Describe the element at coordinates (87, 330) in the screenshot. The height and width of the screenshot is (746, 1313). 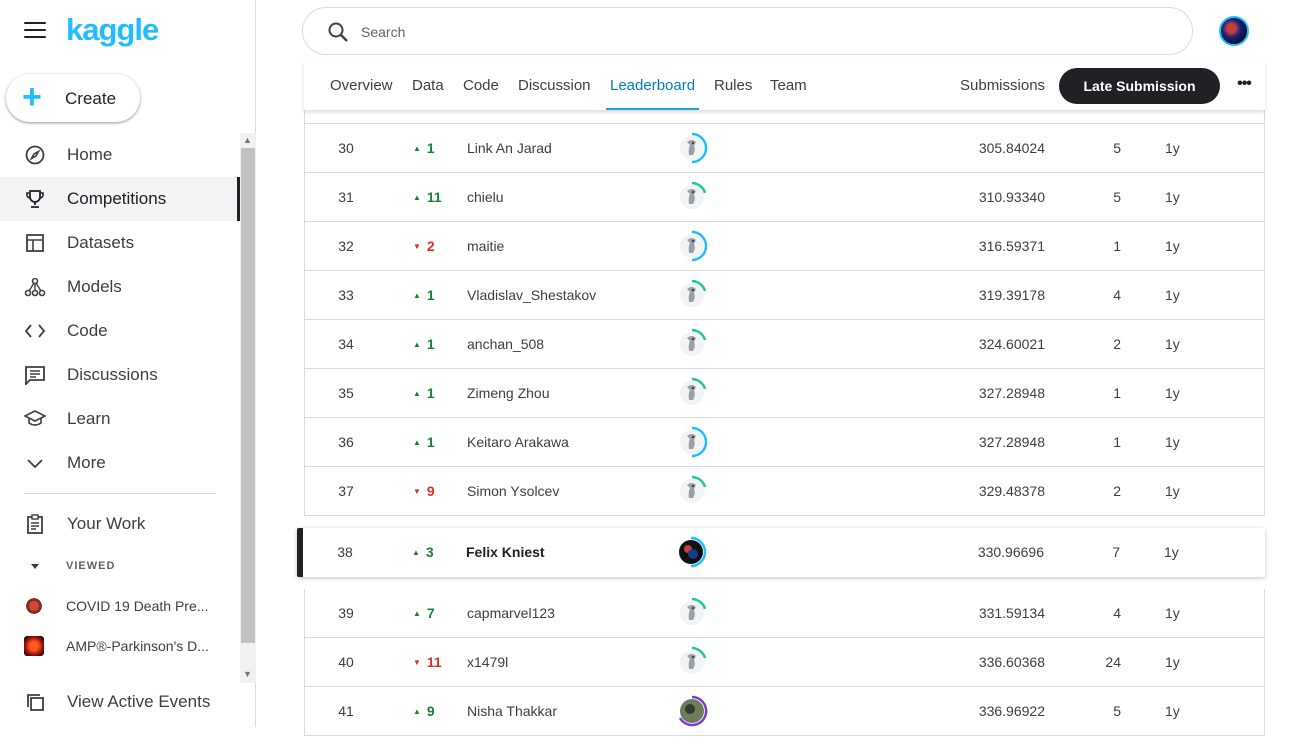
I see `sidebar-item-label: Code` at that location.